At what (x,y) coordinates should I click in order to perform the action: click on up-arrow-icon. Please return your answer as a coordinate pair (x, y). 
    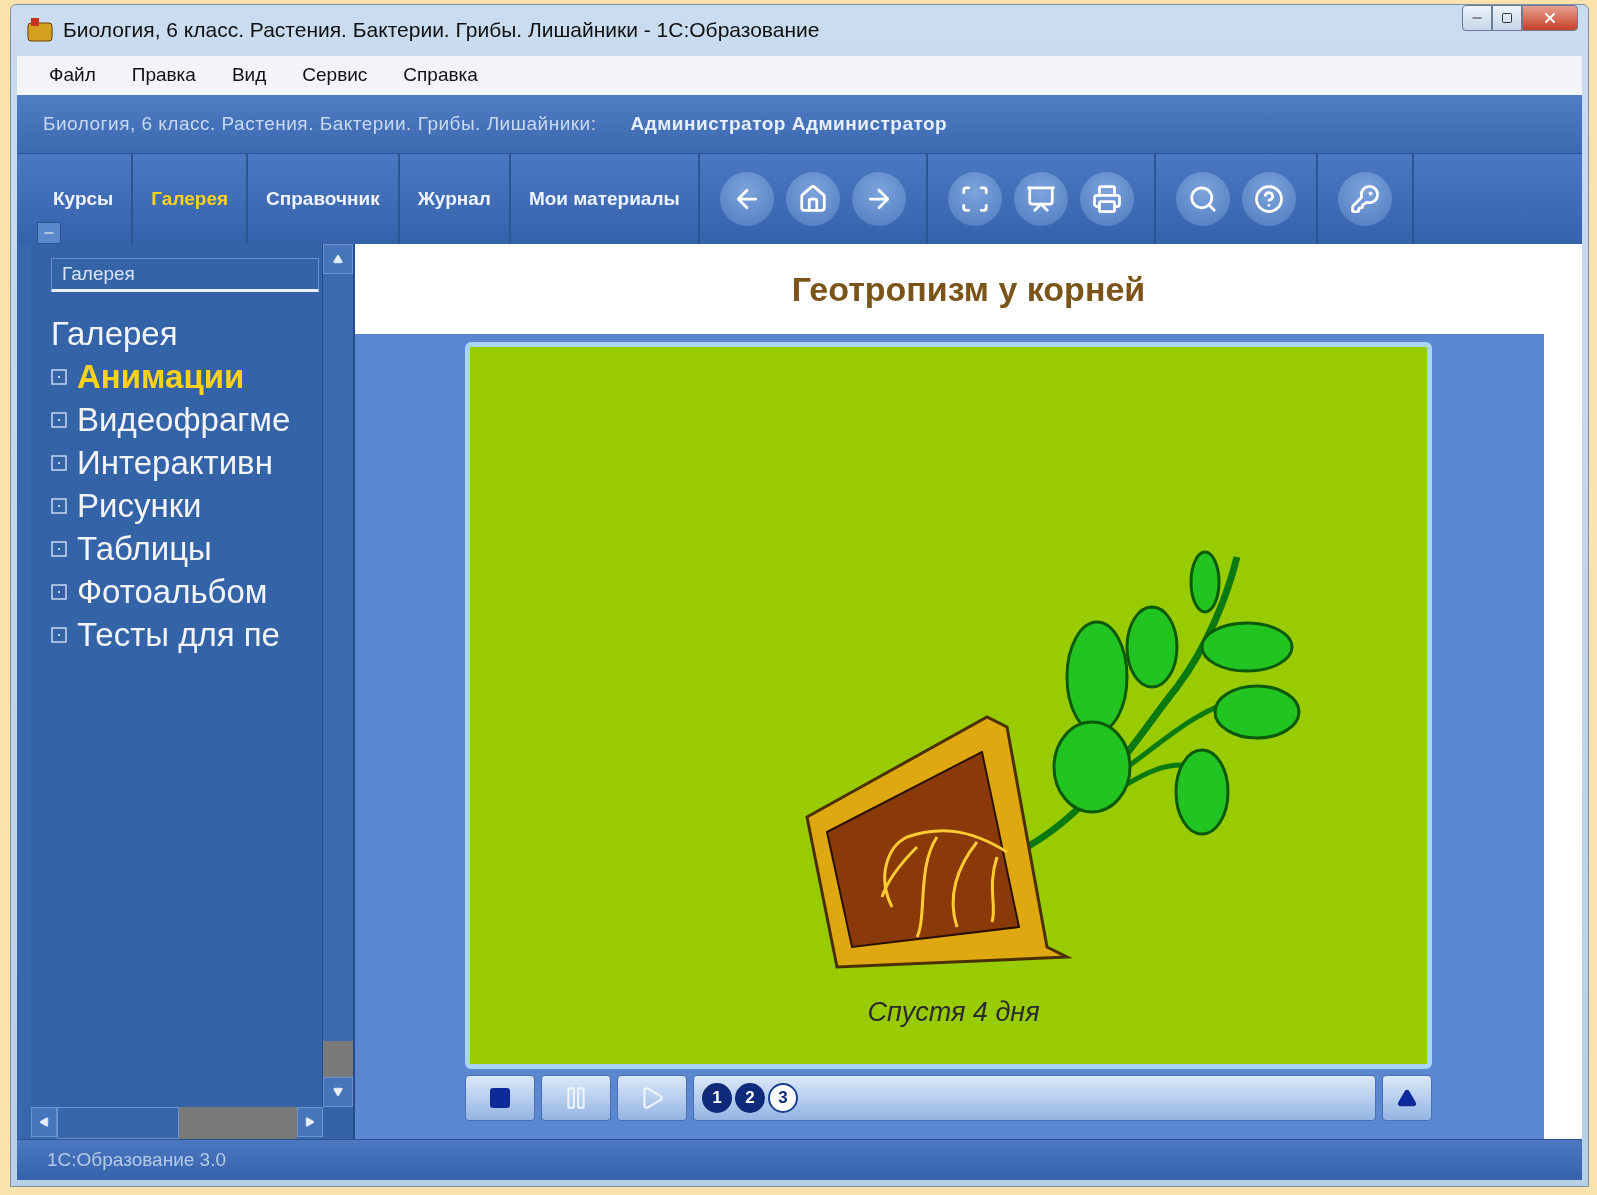
    Looking at the image, I should click on (338, 259).